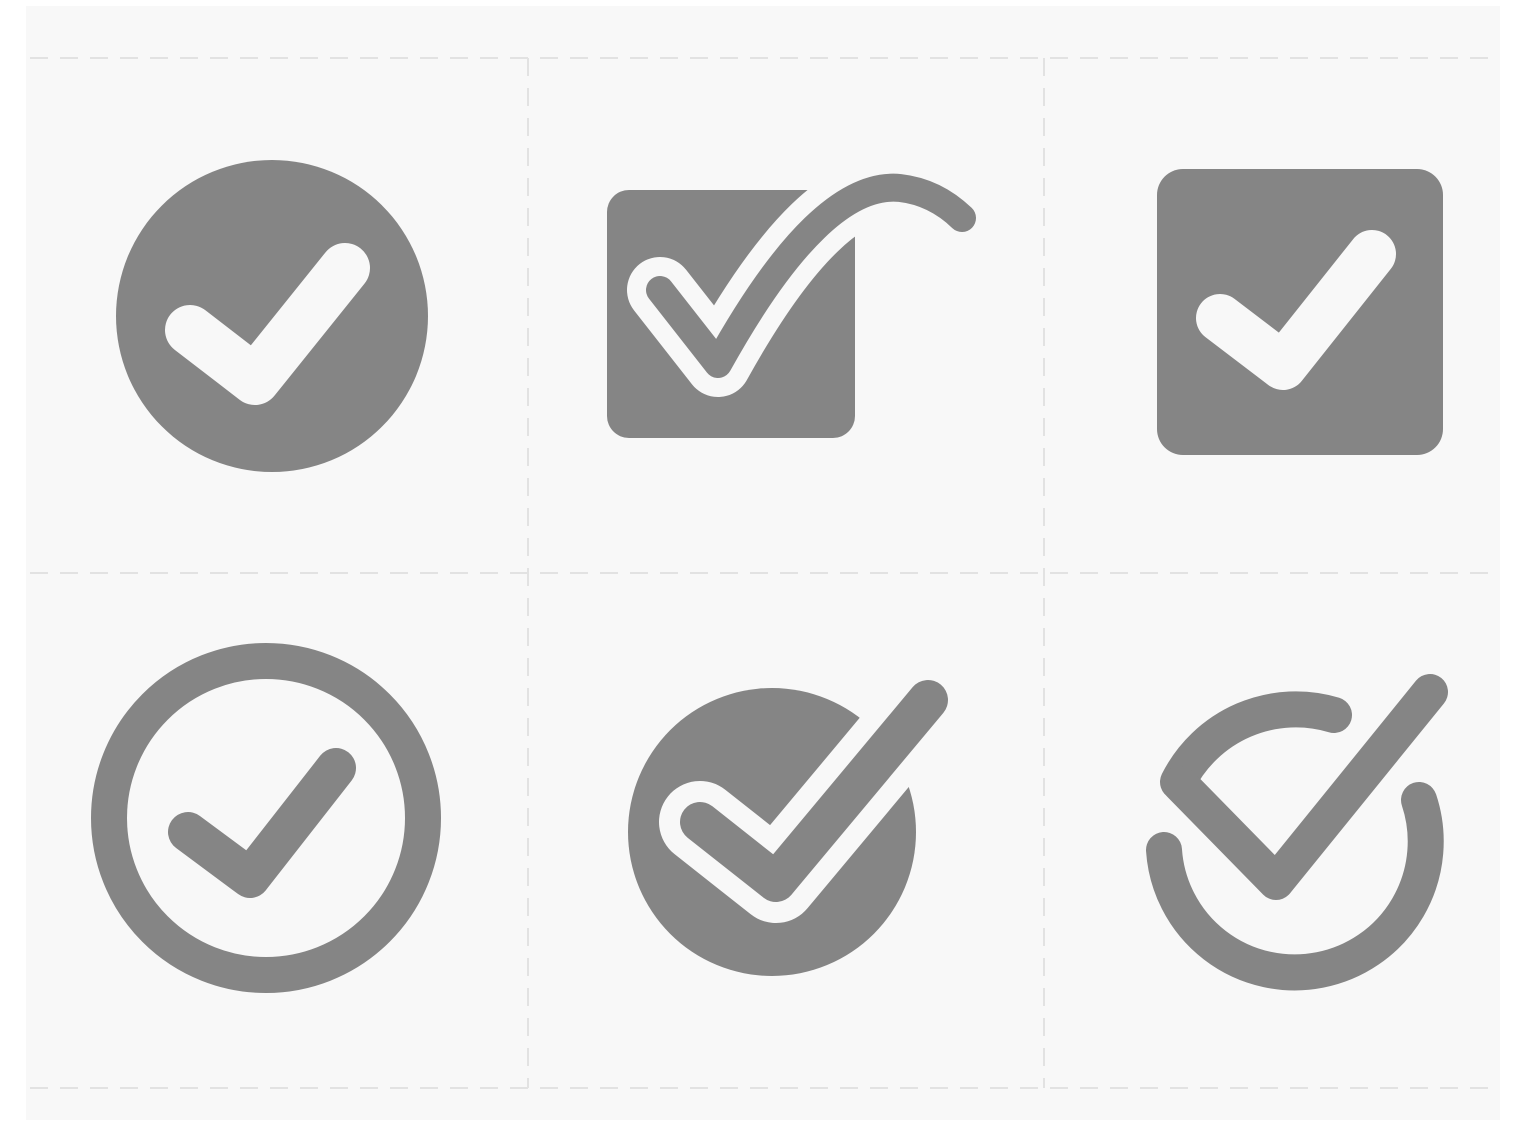 The image size is (1515, 1124). Describe the element at coordinates (270, 320) in the screenshot. I see `filled-circle-check-icon` at that location.